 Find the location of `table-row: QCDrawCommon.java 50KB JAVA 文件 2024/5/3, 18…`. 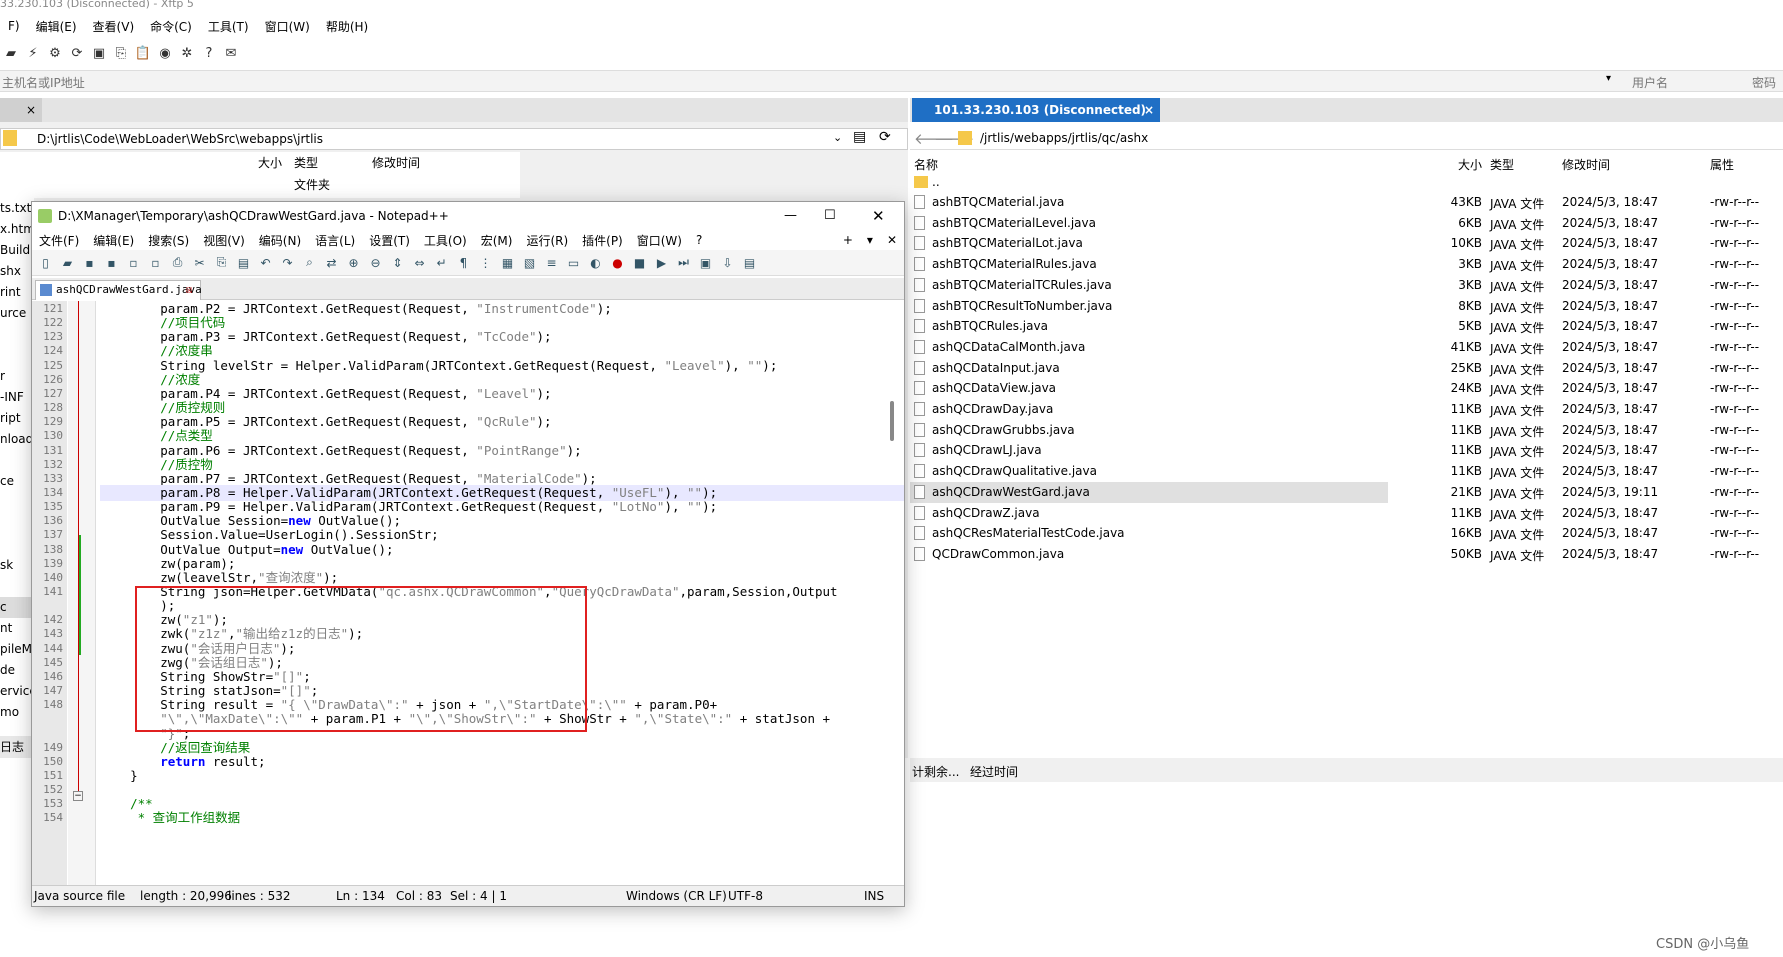

table-row: QCDrawCommon.java 50KB JAVA 文件 2024/5/3, 18… is located at coordinates (1346, 554).